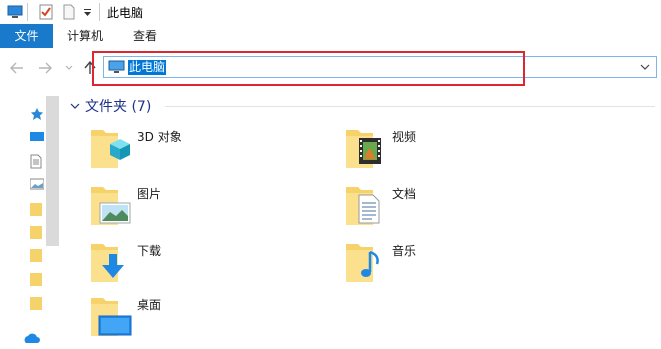 This screenshot has height=349, width=661. Describe the element at coordinates (90, 68) in the screenshot. I see `up-button` at that location.